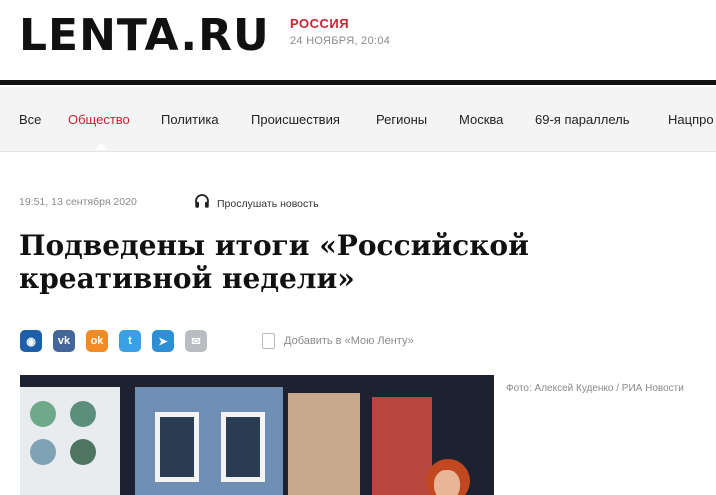 The height and width of the screenshot is (495, 716). I want to click on add-to-my-feed-button: Добавить в «Мою Ленту», so click(338, 341).